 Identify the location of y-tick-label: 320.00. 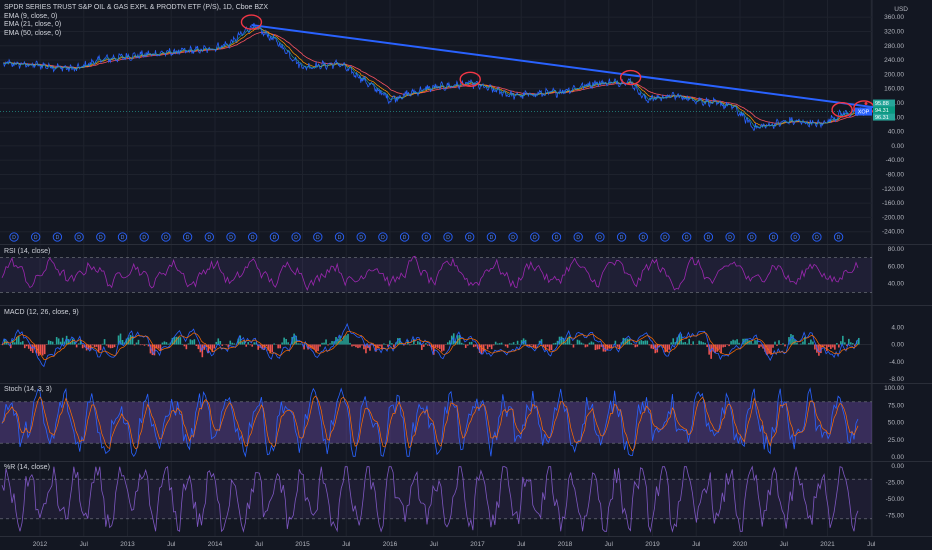
(894, 31).